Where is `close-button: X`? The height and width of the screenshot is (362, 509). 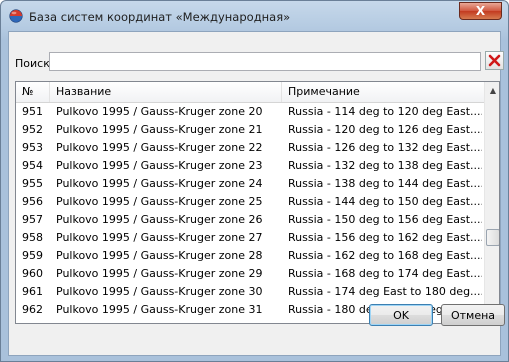 close-button: X is located at coordinates (480, 11).